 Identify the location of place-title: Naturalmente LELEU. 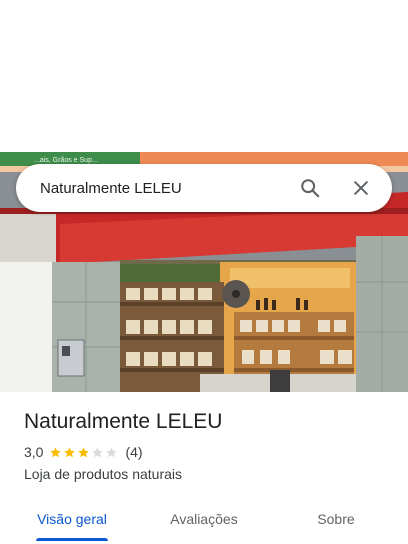
(123, 421).